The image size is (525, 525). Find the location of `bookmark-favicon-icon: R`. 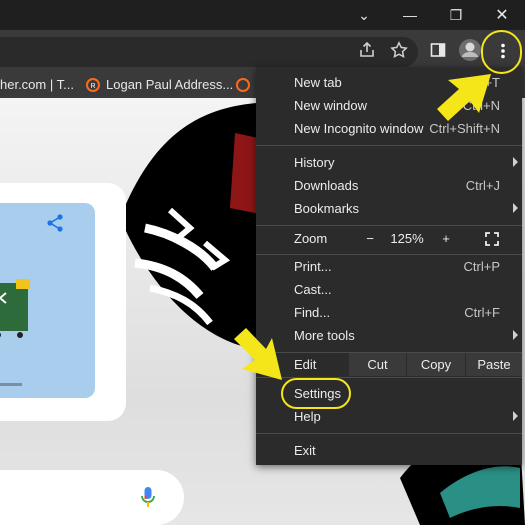

bookmark-favicon-icon: R is located at coordinates (93, 85).